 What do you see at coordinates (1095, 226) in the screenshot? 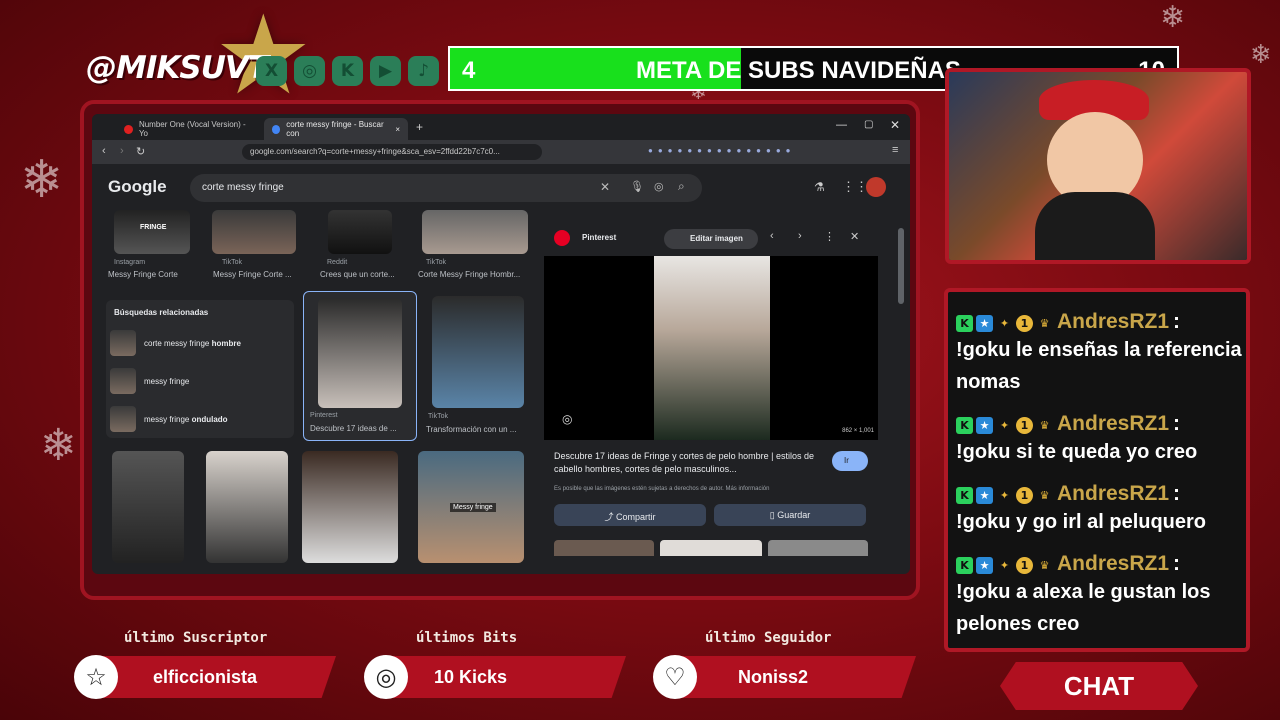
I see `avatar-body` at bounding box center [1095, 226].